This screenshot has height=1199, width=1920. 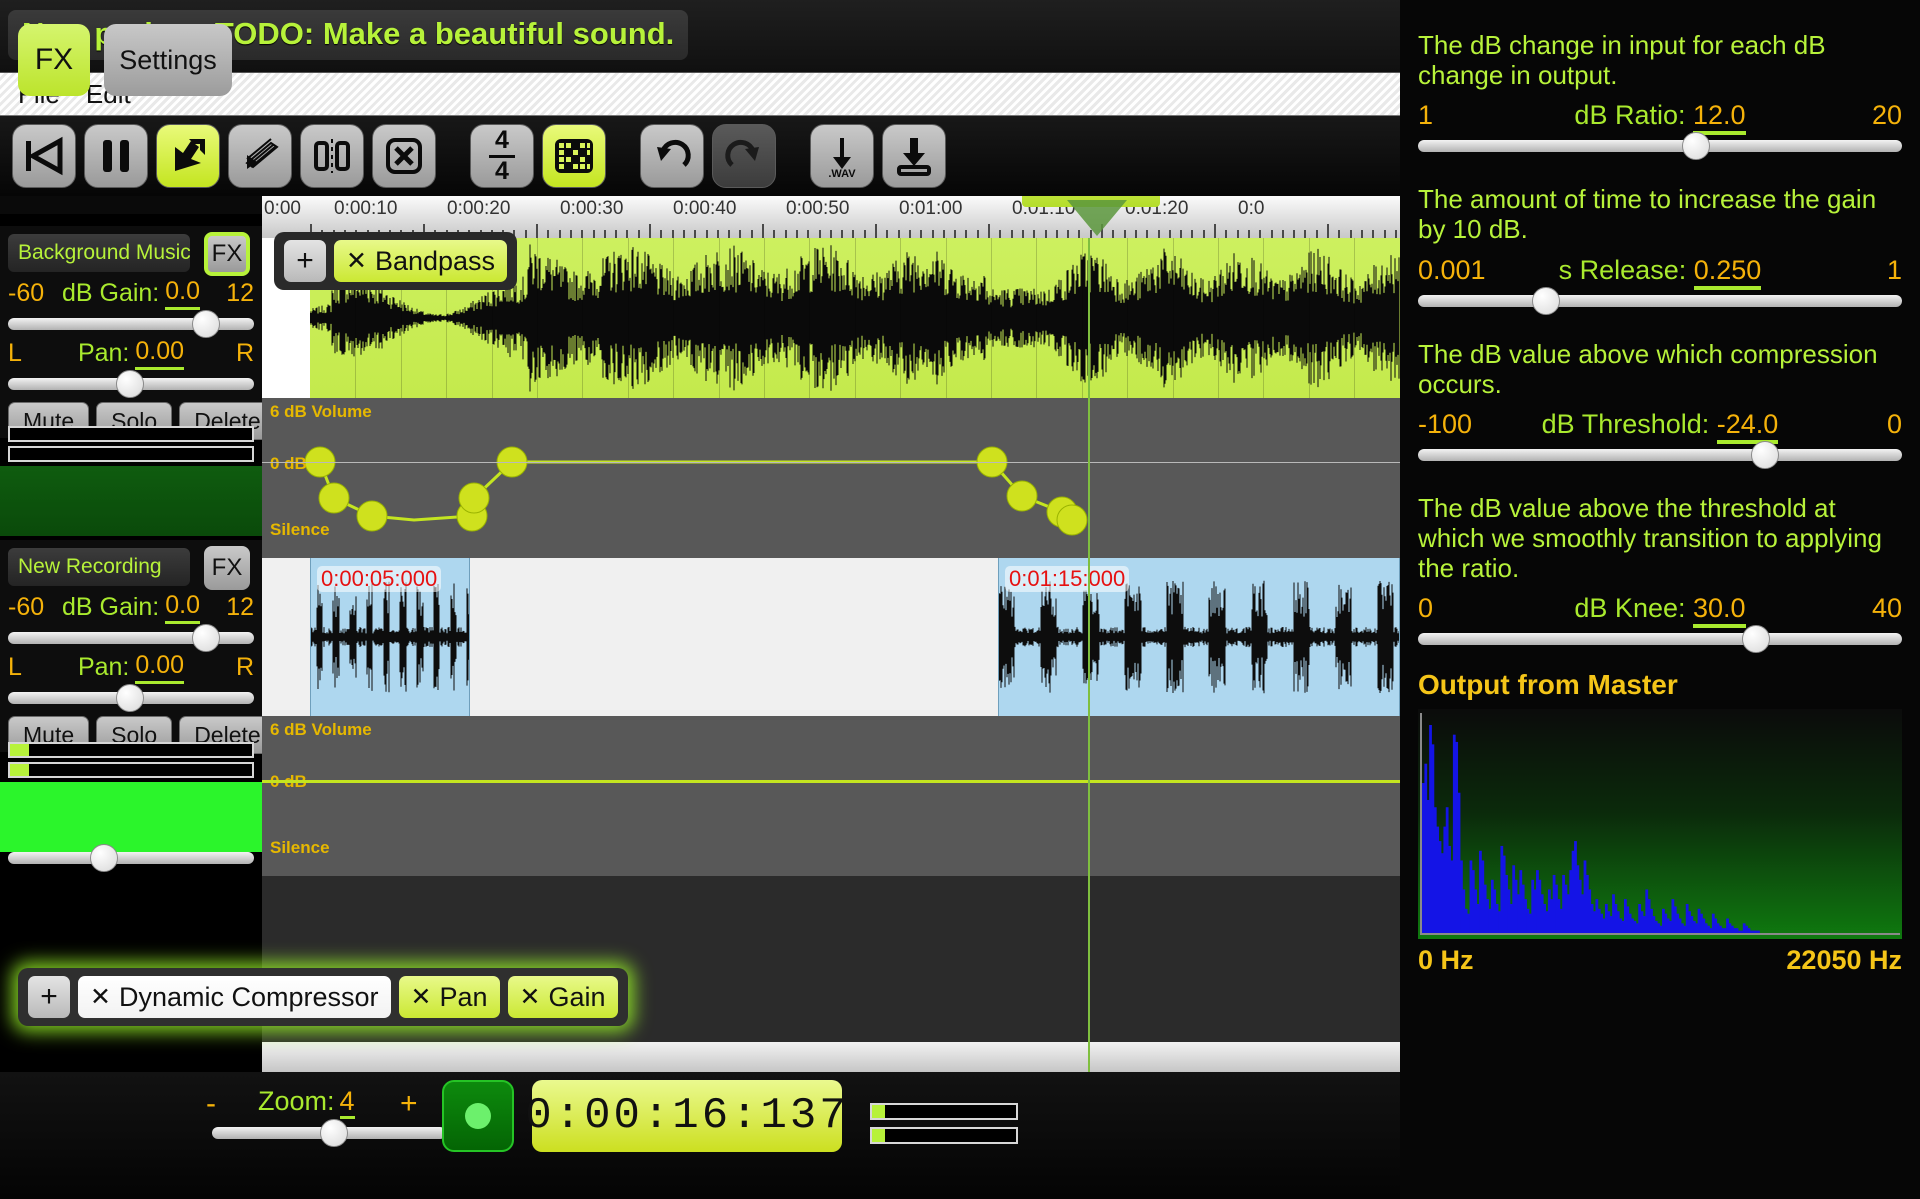 I want to click on save-button, so click(x=914, y=156).